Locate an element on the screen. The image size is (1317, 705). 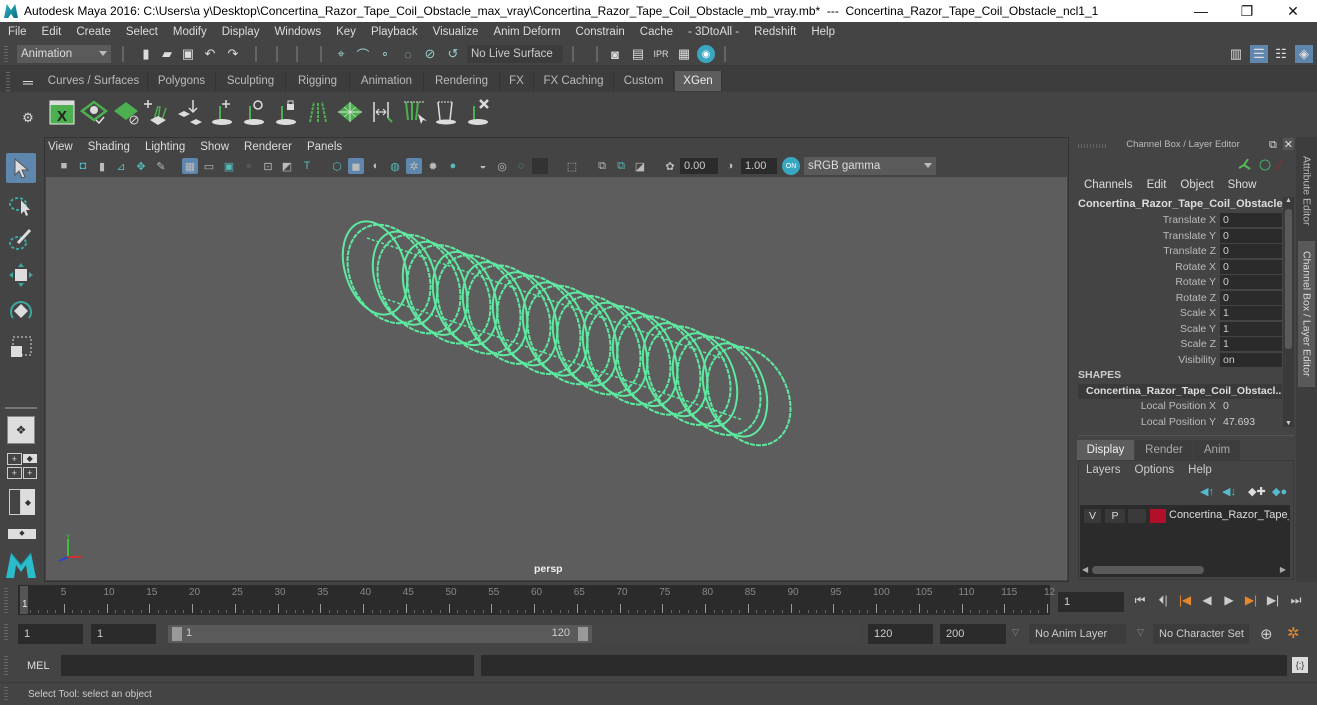
wireframe-on-shaded-icon: ◍ is located at coordinates (395, 166).